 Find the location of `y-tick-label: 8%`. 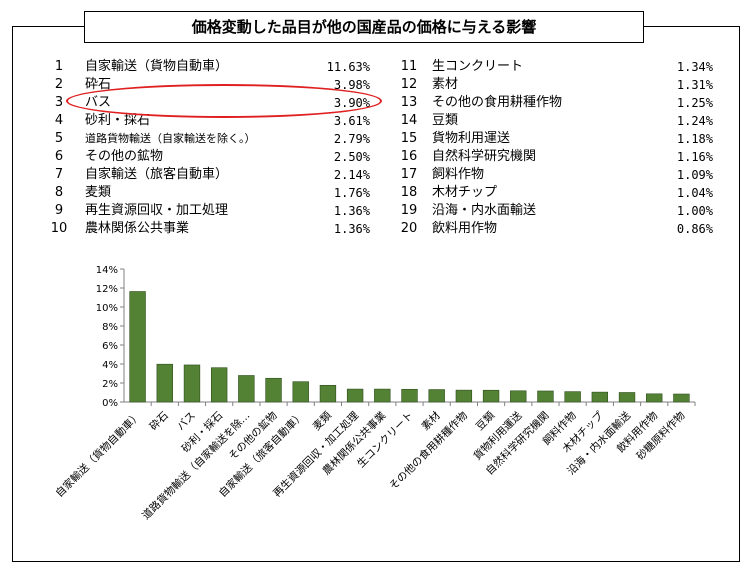

y-tick-label: 8% is located at coordinates (110, 327).